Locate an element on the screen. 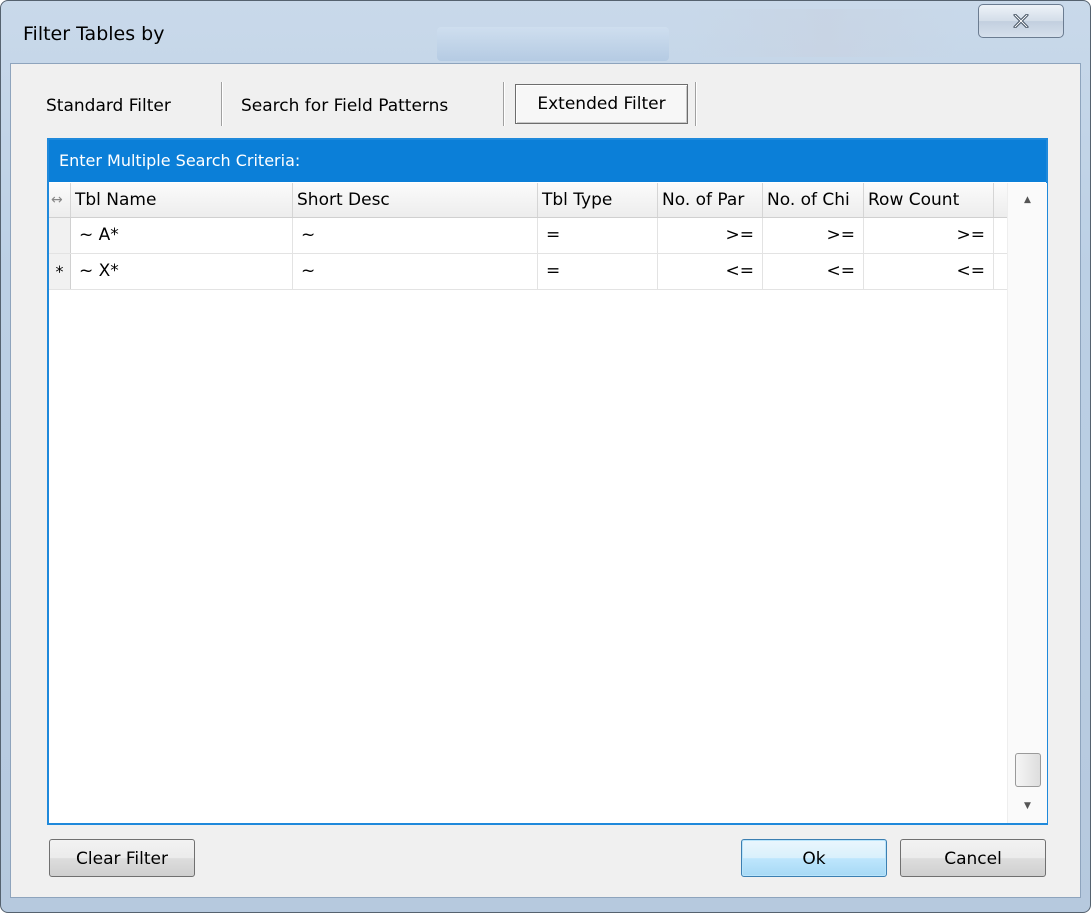  new-row-marker: * is located at coordinates (60, 271).